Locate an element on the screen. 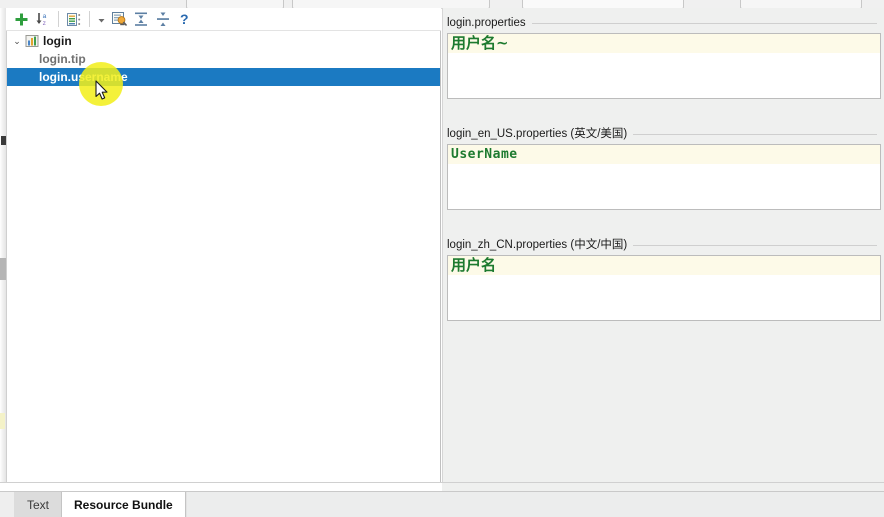  plus-icon is located at coordinates (21, 19).